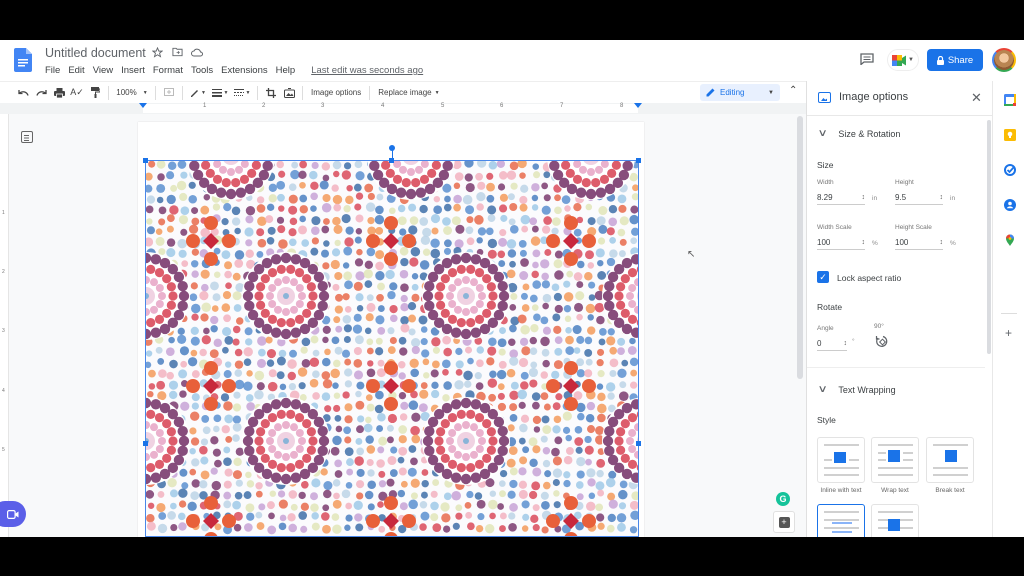  Describe the element at coordinates (976, 98) in the screenshot. I see `close-icon: ✕` at that location.